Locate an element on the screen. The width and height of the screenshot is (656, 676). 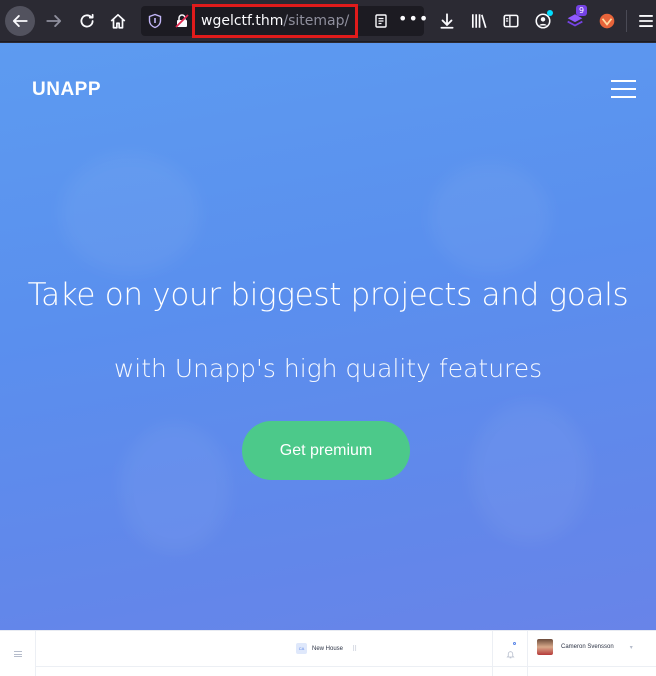
reader-view-icon is located at coordinates (381, 21).